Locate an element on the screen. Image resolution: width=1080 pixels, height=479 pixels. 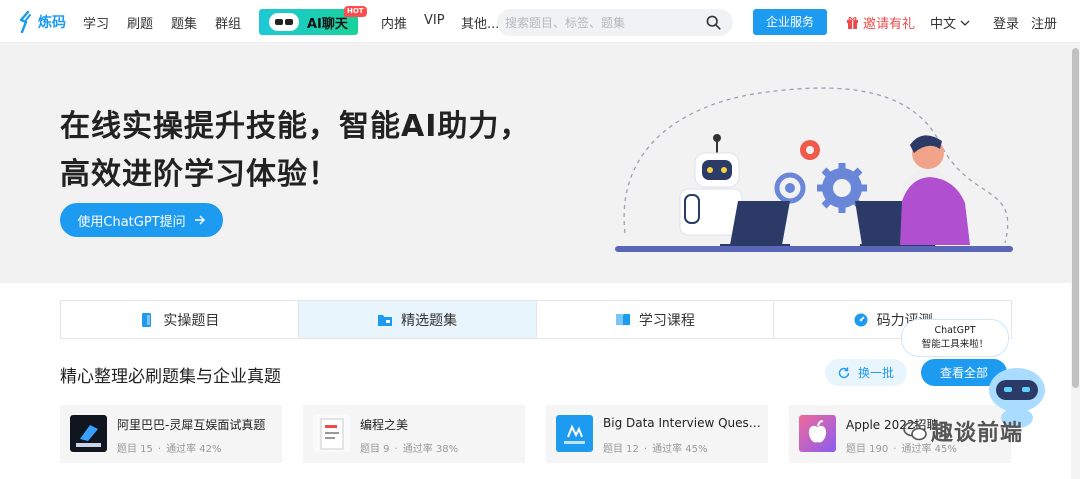
card-meta: 题目 12 · 通过率 45% is located at coordinates (655, 449).